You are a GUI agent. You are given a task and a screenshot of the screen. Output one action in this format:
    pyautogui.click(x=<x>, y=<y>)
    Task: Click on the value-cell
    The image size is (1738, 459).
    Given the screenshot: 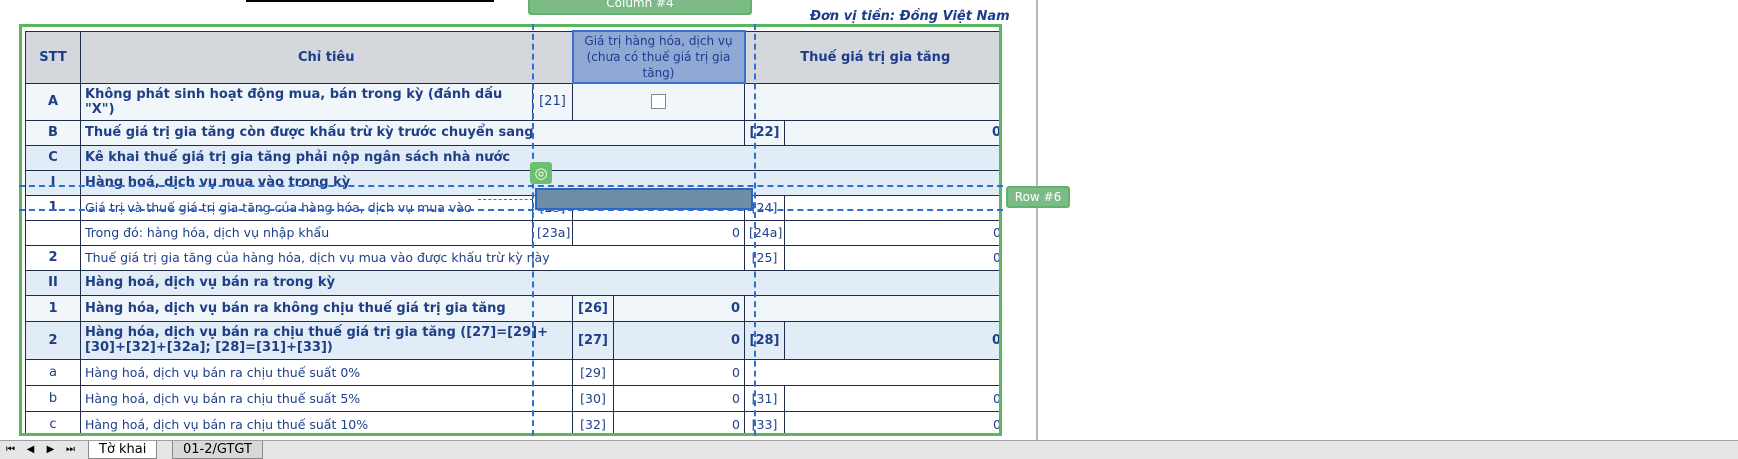 What is the action you would take?
    pyautogui.click(x=891, y=207)
    